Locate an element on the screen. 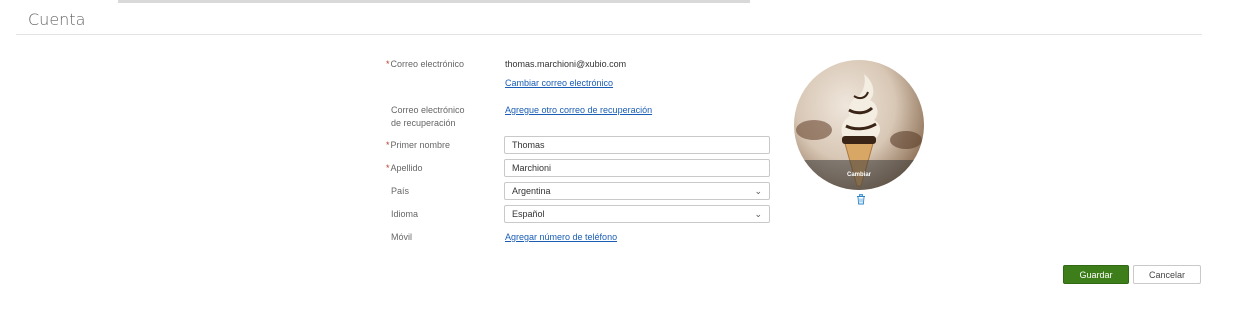 Image resolution: width=1243 pixels, height=331 pixels. top-scroll-bar is located at coordinates (434, 1).